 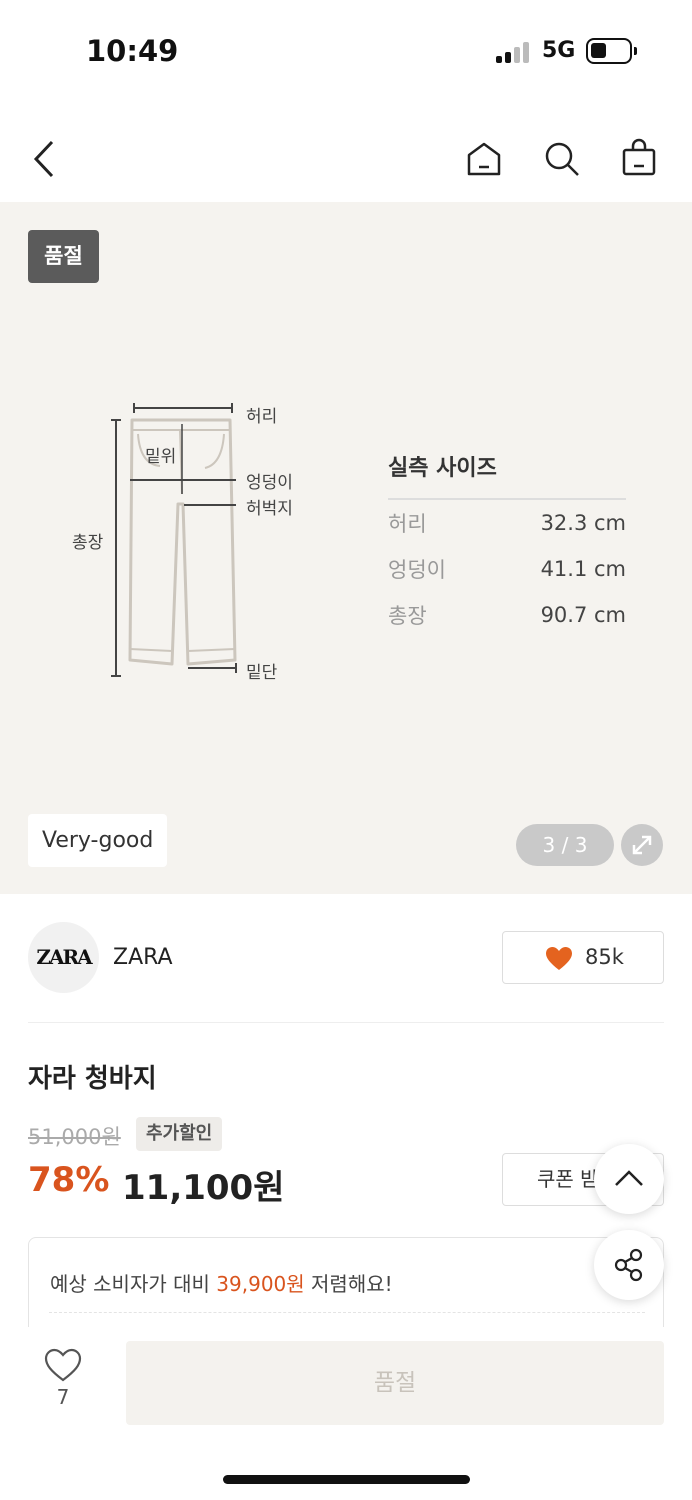 What do you see at coordinates (507, 475) in the screenshot?
I see `size-table-title: 실측 사이즈` at bounding box center [507, 475].